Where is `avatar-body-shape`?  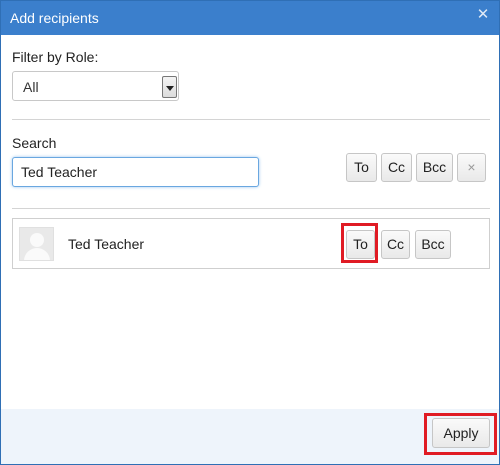
avatar-body-shape is located at coordinates (37, 254).